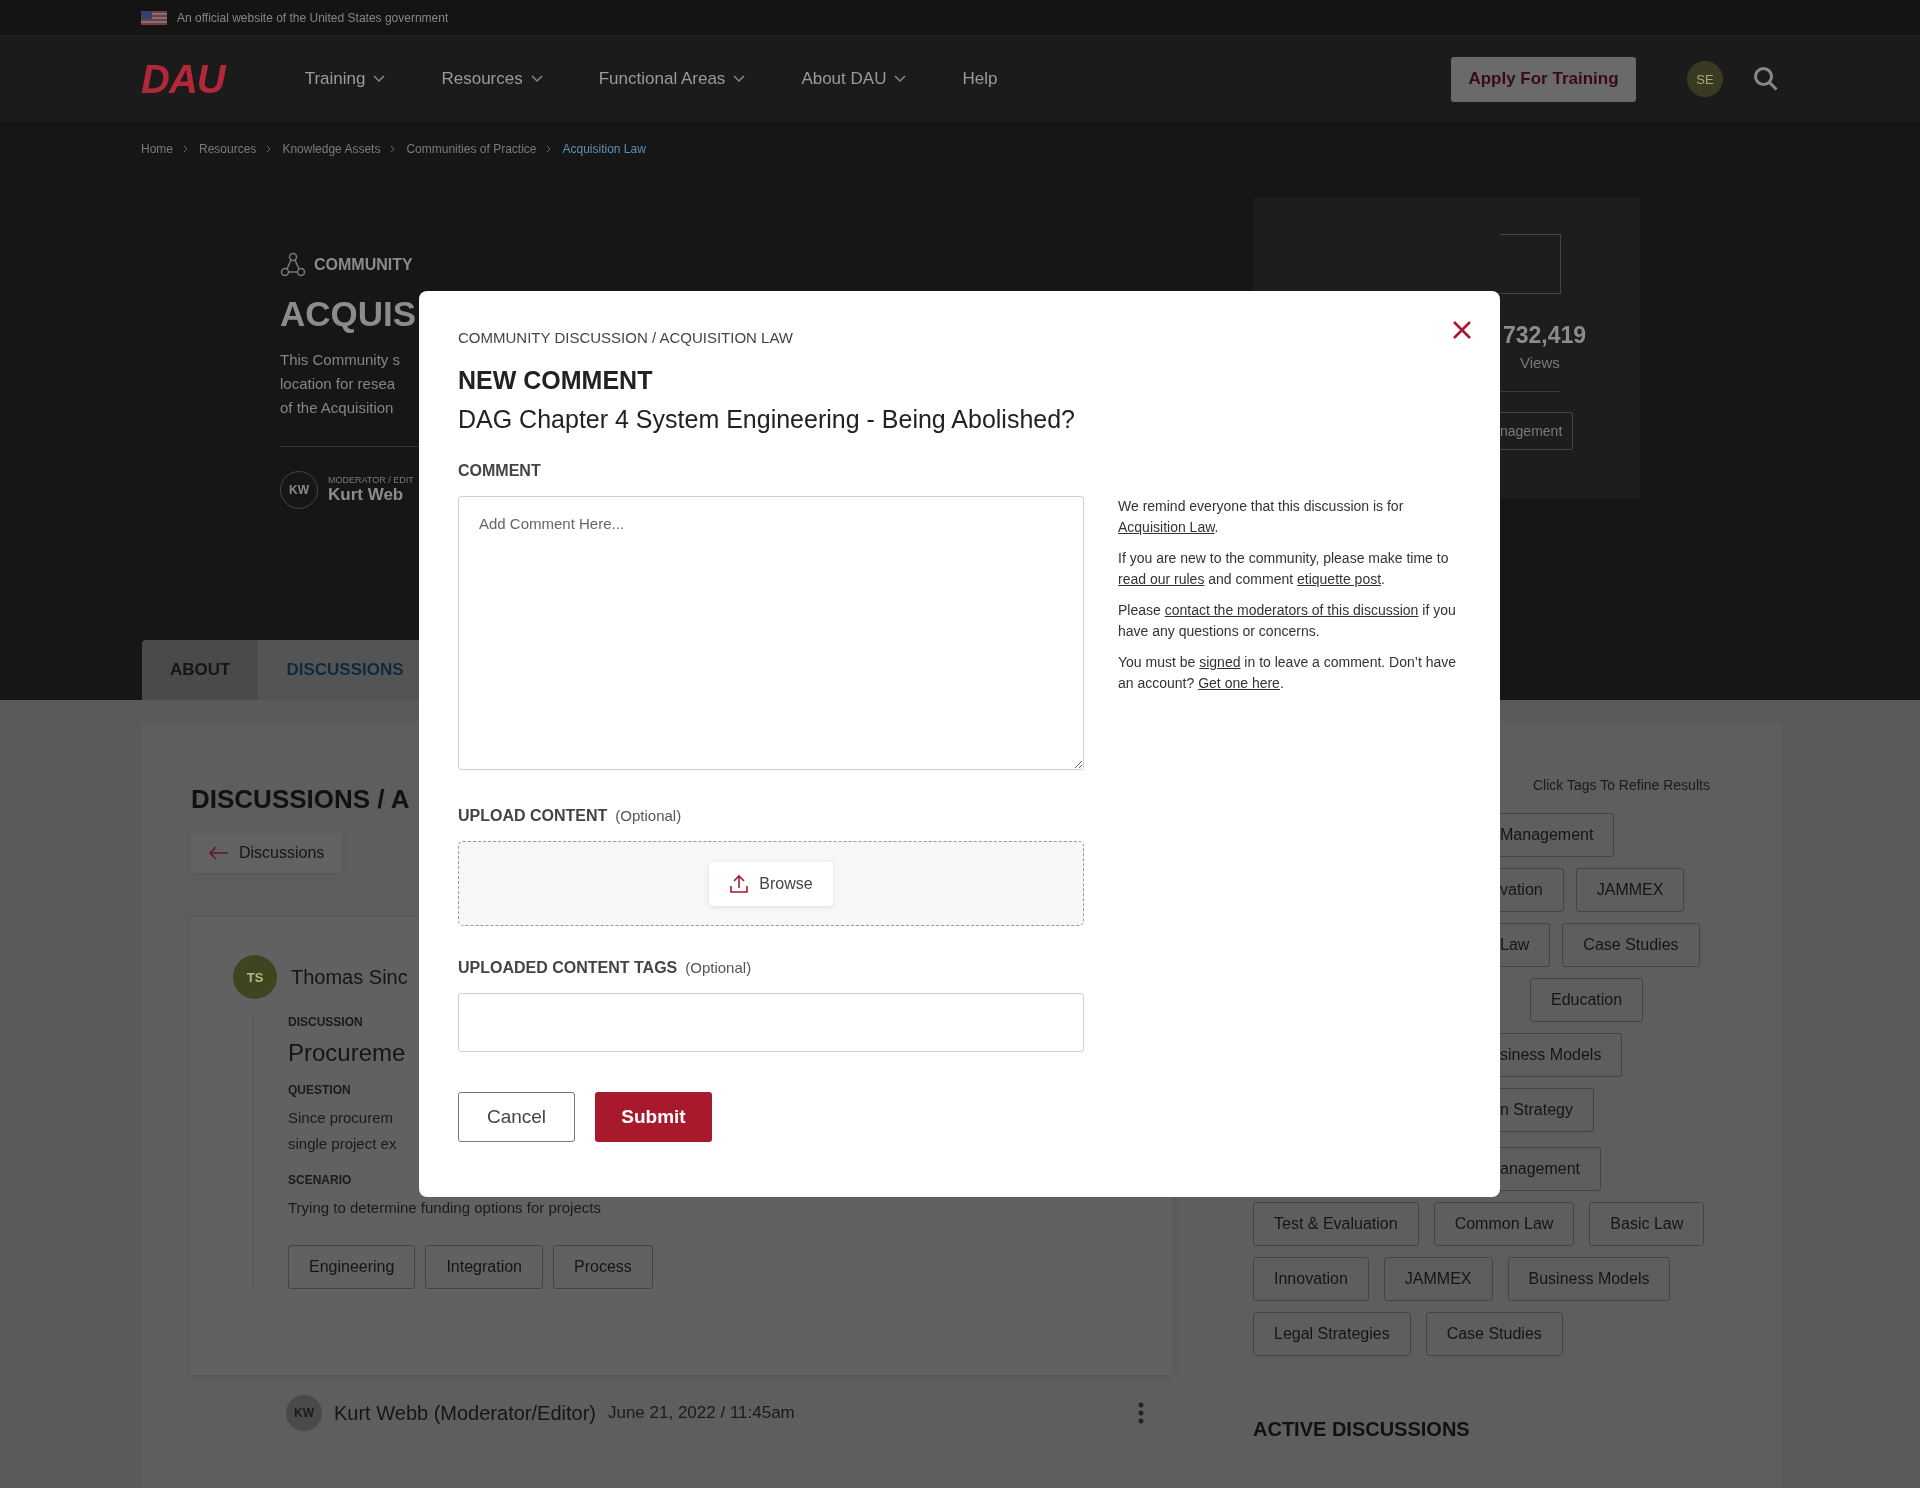 This screenshot has height=1488, width=1920. Describe the element at coordinates (516, 1117) in the screenshot. I see `cancel-button: Cancel` at that location.